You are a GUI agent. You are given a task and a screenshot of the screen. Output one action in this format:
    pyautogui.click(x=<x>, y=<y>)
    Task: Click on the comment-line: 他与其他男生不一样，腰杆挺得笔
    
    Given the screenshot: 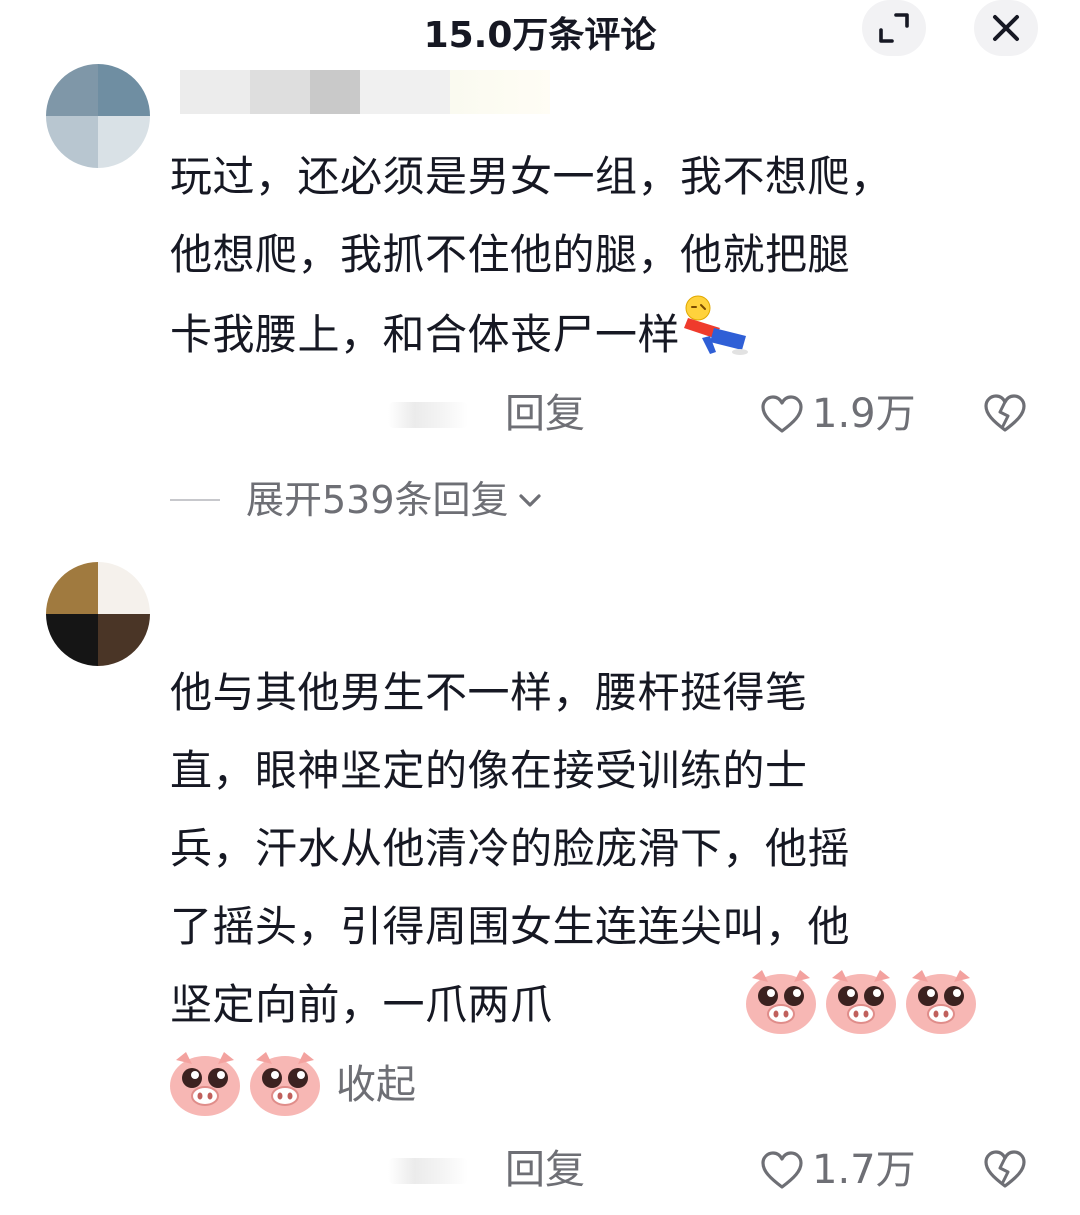 What is the action you would take?
    pyautogui.click(x=489, y=692)
    